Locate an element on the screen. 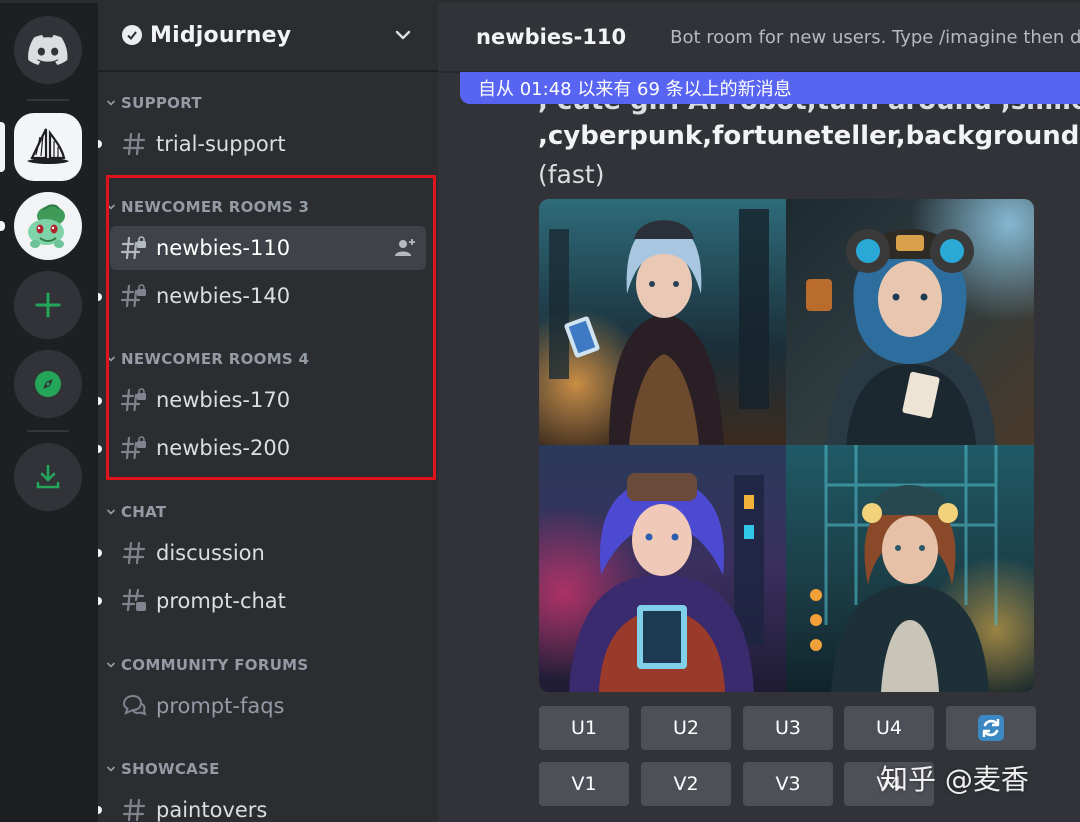 Image resolution: width=1080 pixels, height=822 pixels. server-header: Midjourney is located at coordinates (268, 36).